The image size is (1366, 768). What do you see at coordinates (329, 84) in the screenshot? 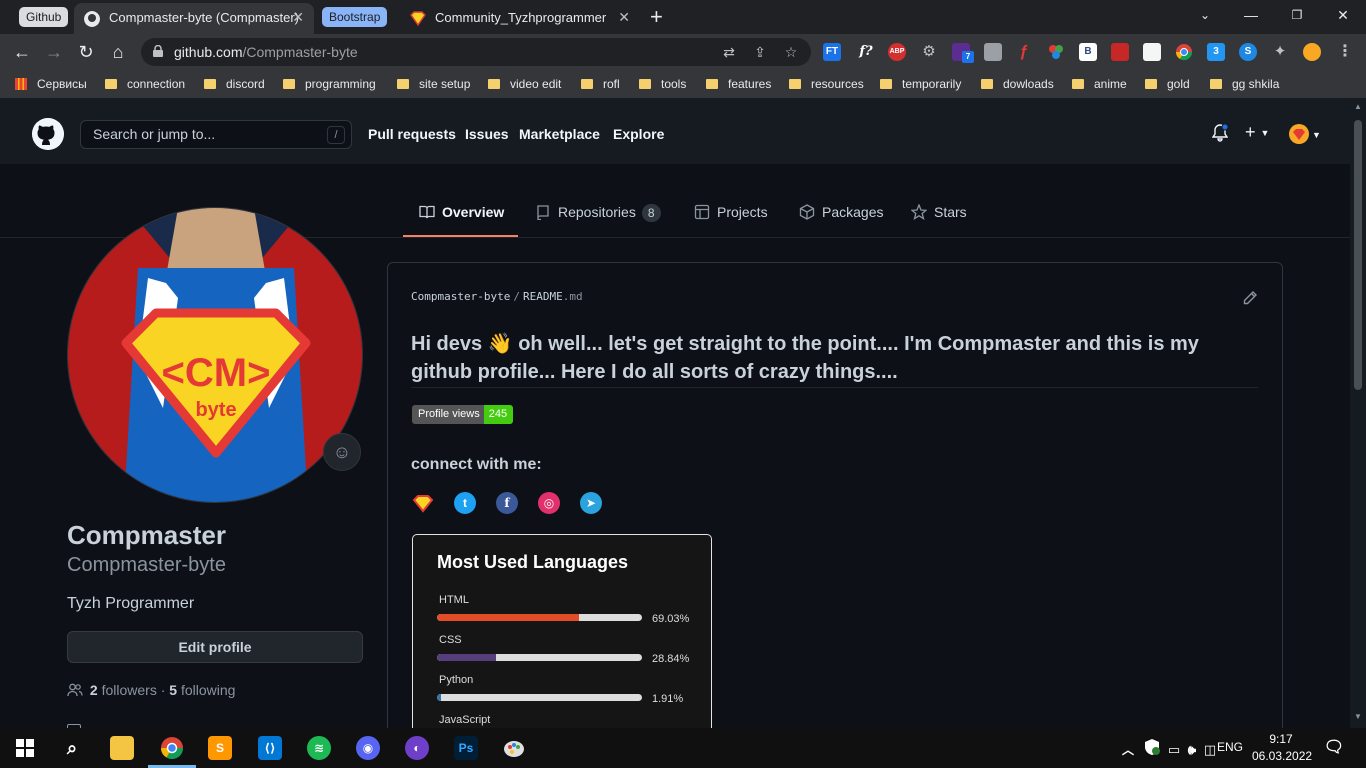
I see `bookmark-programming: programming` at bounding box center [329, 84].